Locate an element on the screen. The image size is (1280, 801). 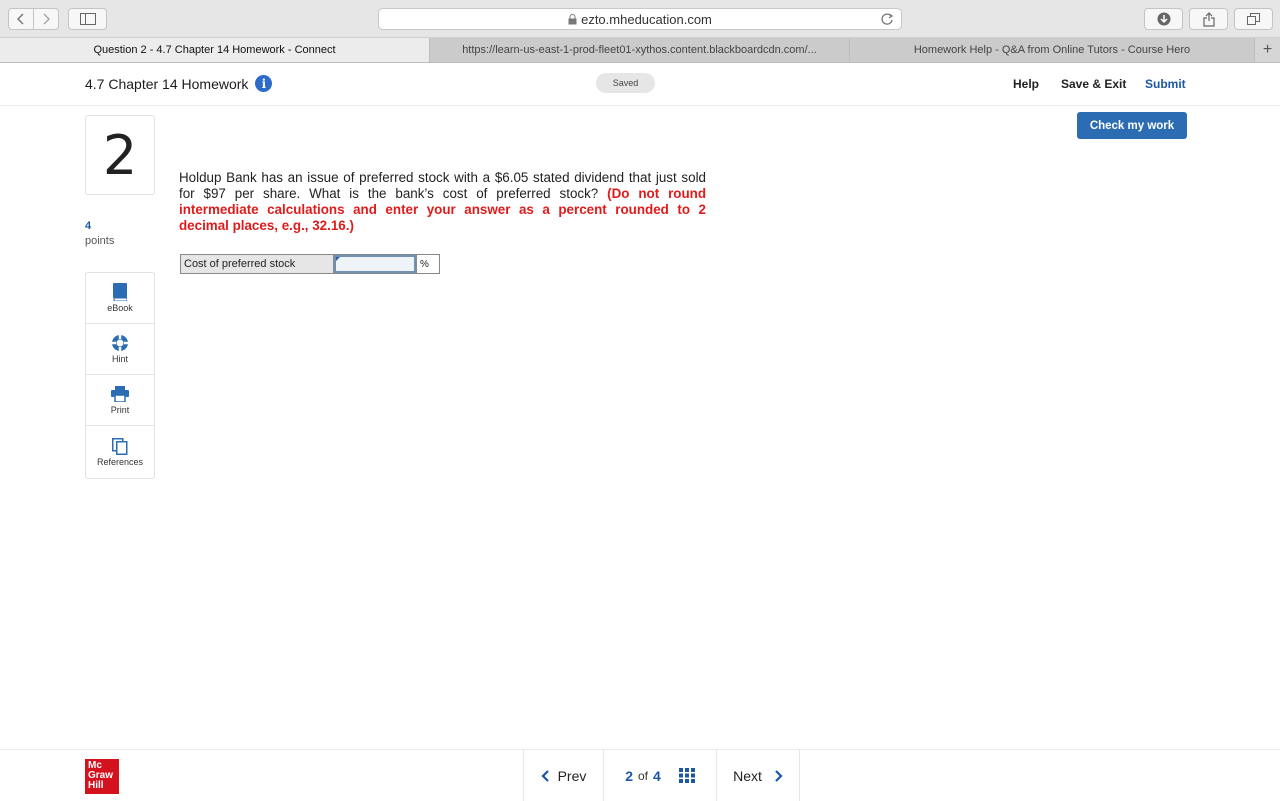
download-icon is located at coordinates (1163, 19).